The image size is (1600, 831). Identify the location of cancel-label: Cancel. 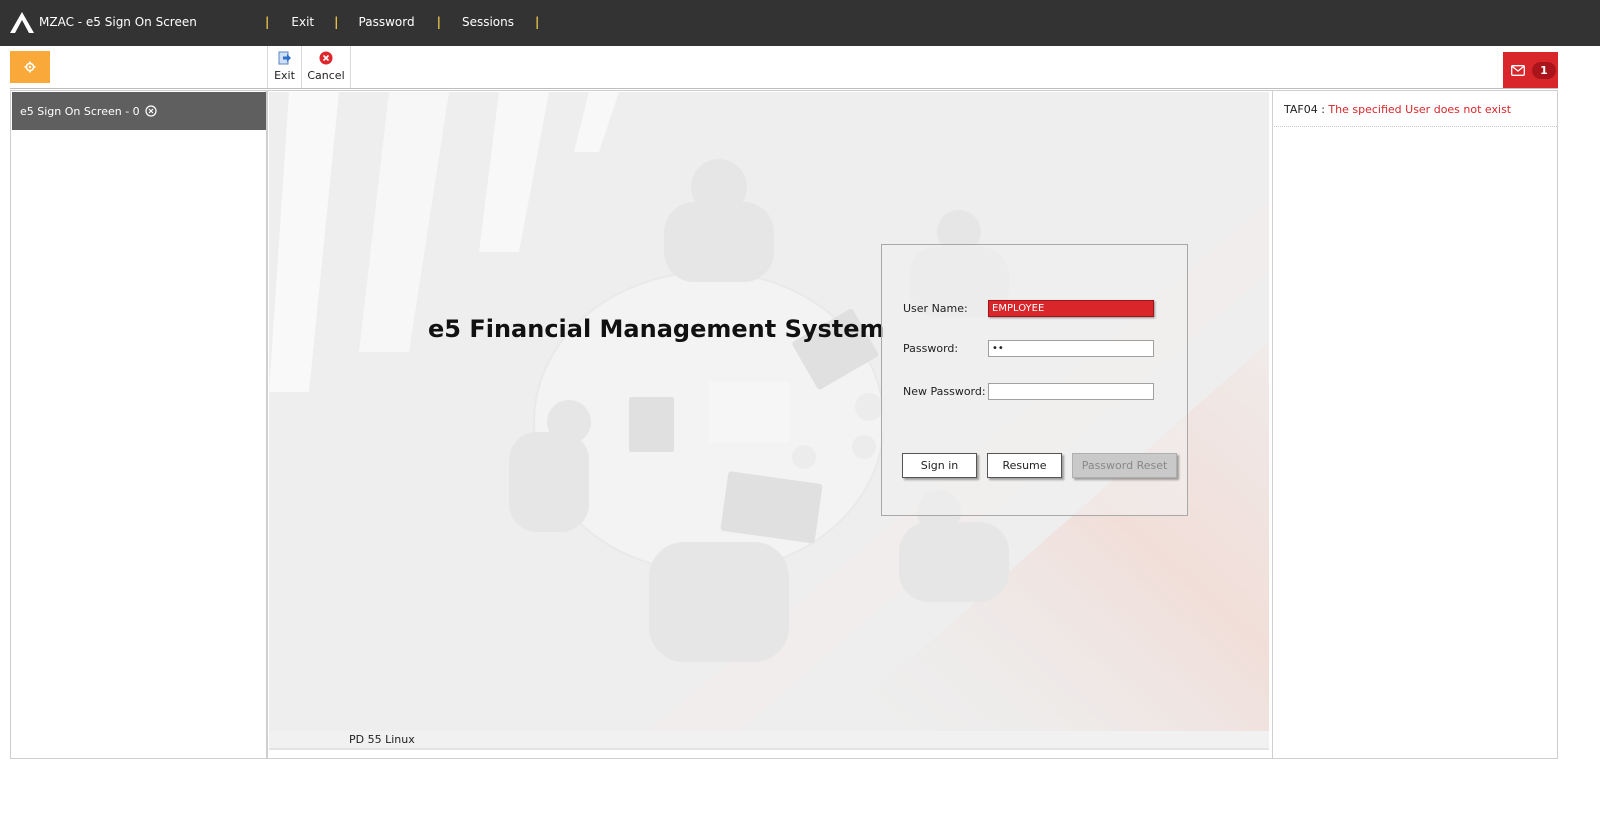
(326, 75).